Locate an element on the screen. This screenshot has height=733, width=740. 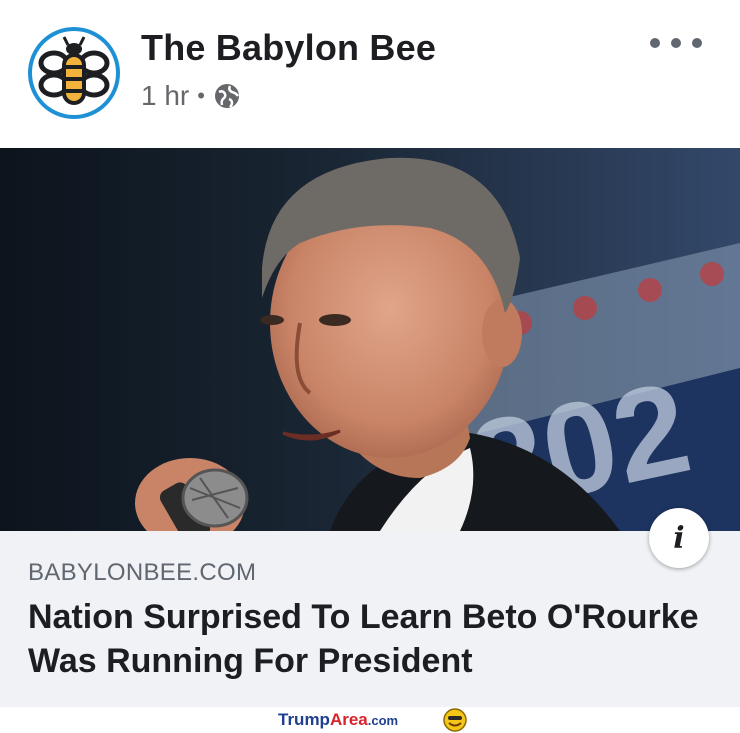
watermark-com: .com is located at coordinates (383, 720).